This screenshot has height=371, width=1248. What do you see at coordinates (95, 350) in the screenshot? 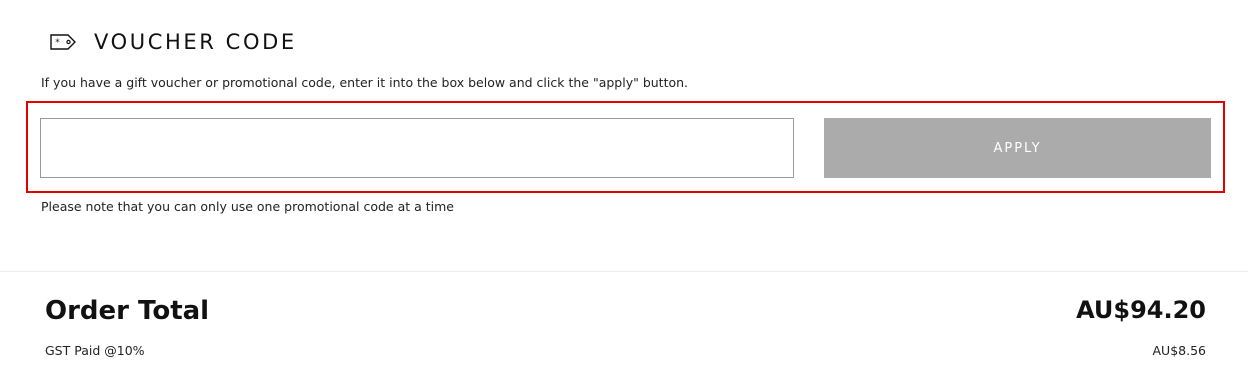
I see `gst-label: GST Paid @10%` at bounding box center [95, 350].